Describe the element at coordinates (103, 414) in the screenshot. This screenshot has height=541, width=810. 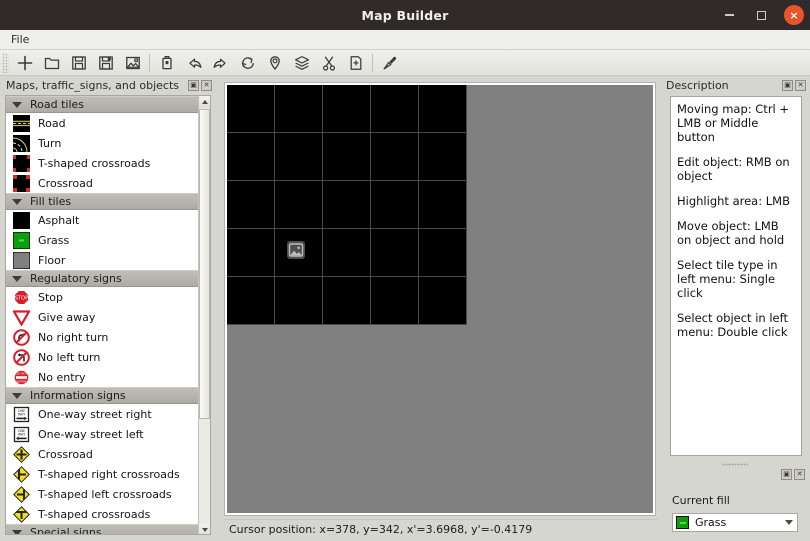
I see `list-item-one-way-street-right: ONE WAY One-way street right` at that location.